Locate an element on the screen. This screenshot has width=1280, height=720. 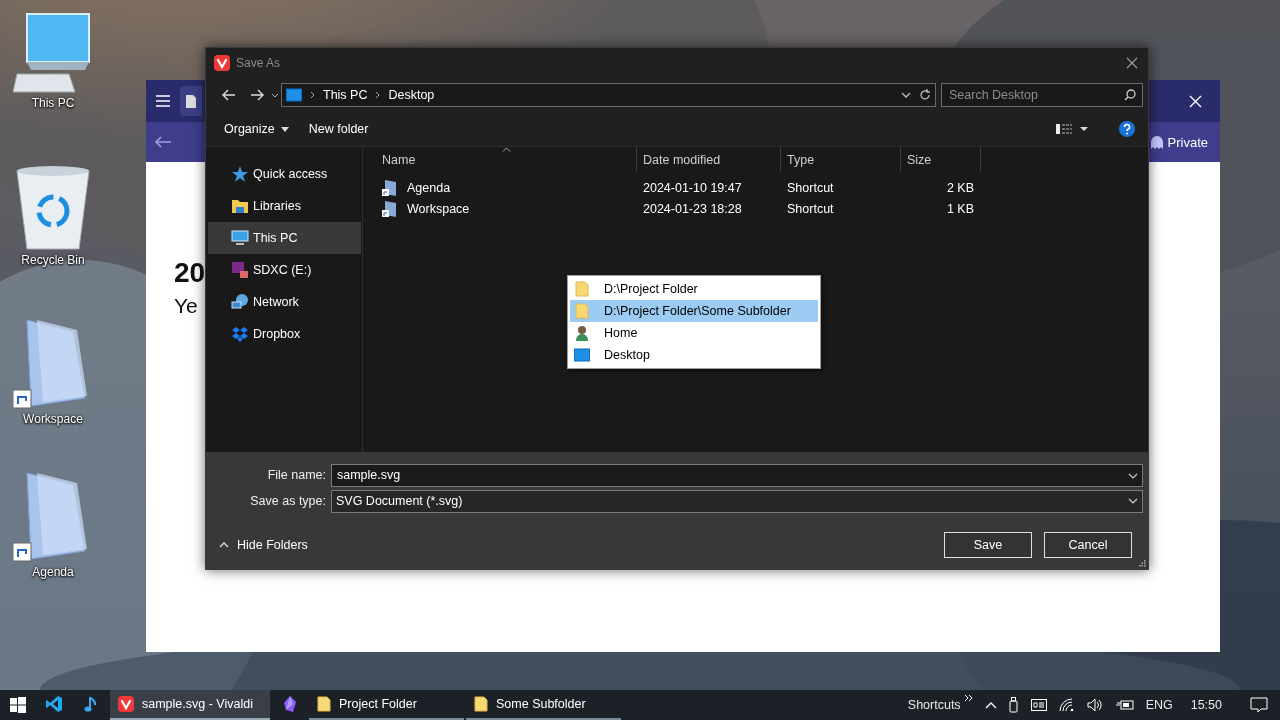
page-heading: 20 is located at coordinates (190, 273).